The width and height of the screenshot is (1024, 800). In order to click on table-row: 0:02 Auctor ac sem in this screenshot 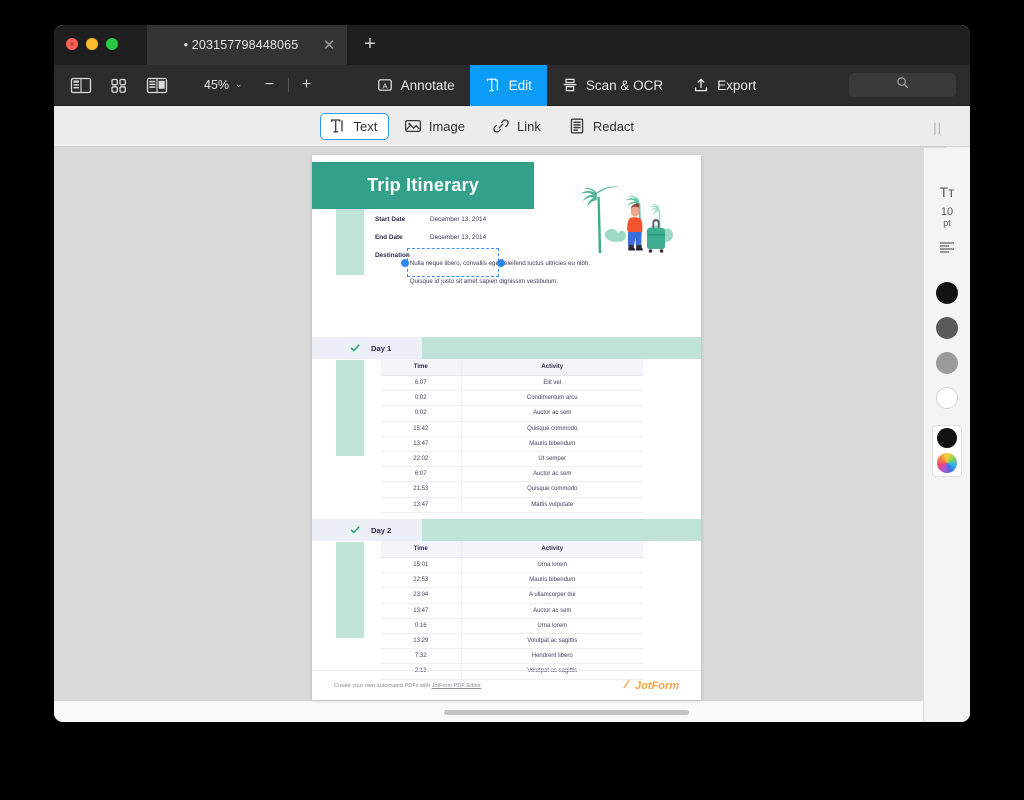, I will do `click(512, 413)`.